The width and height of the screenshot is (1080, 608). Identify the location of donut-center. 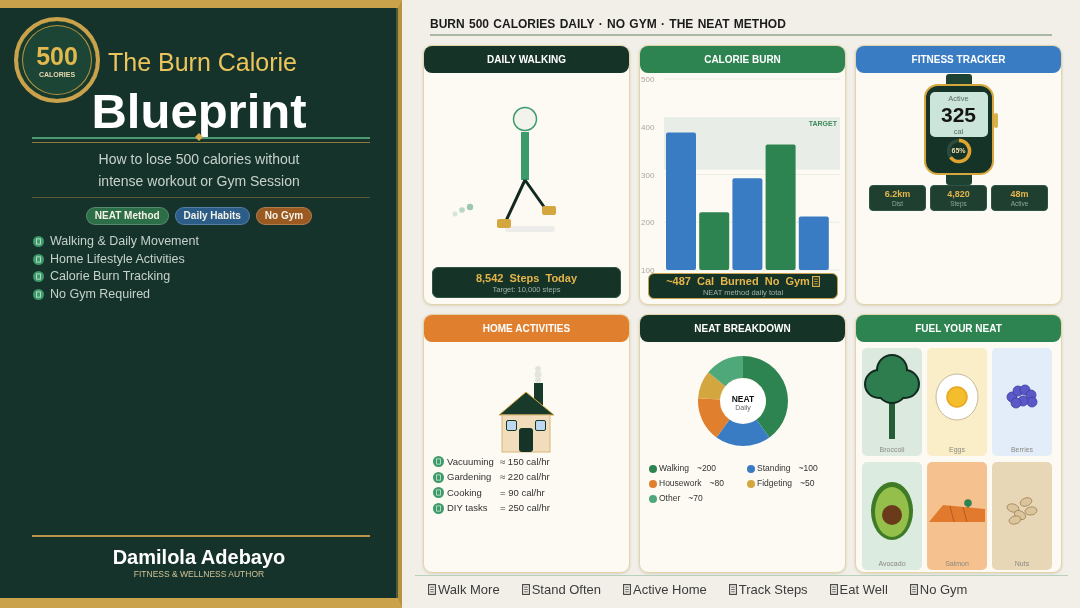
(742, 401).